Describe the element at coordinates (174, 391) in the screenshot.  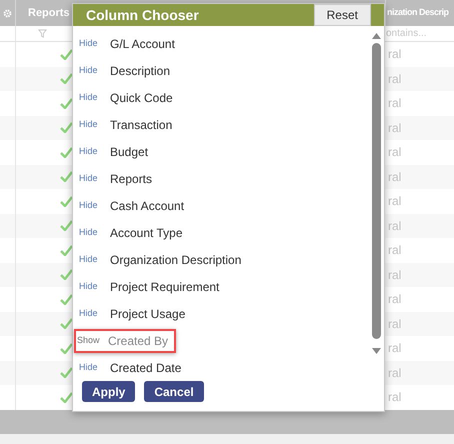
I see `cancel-button: Cancel` at that location.